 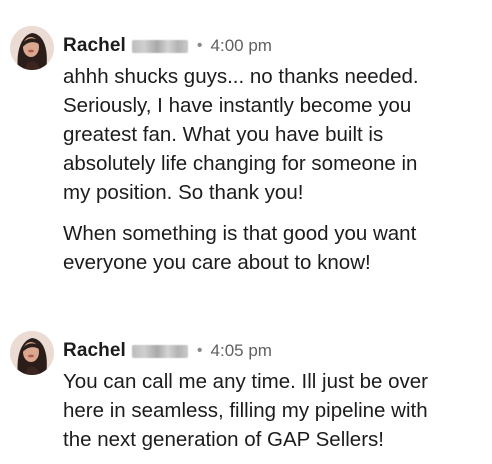 I want to click on message-line: ahhh shucks guys... no thanks needed., so click(x=241, y=76).